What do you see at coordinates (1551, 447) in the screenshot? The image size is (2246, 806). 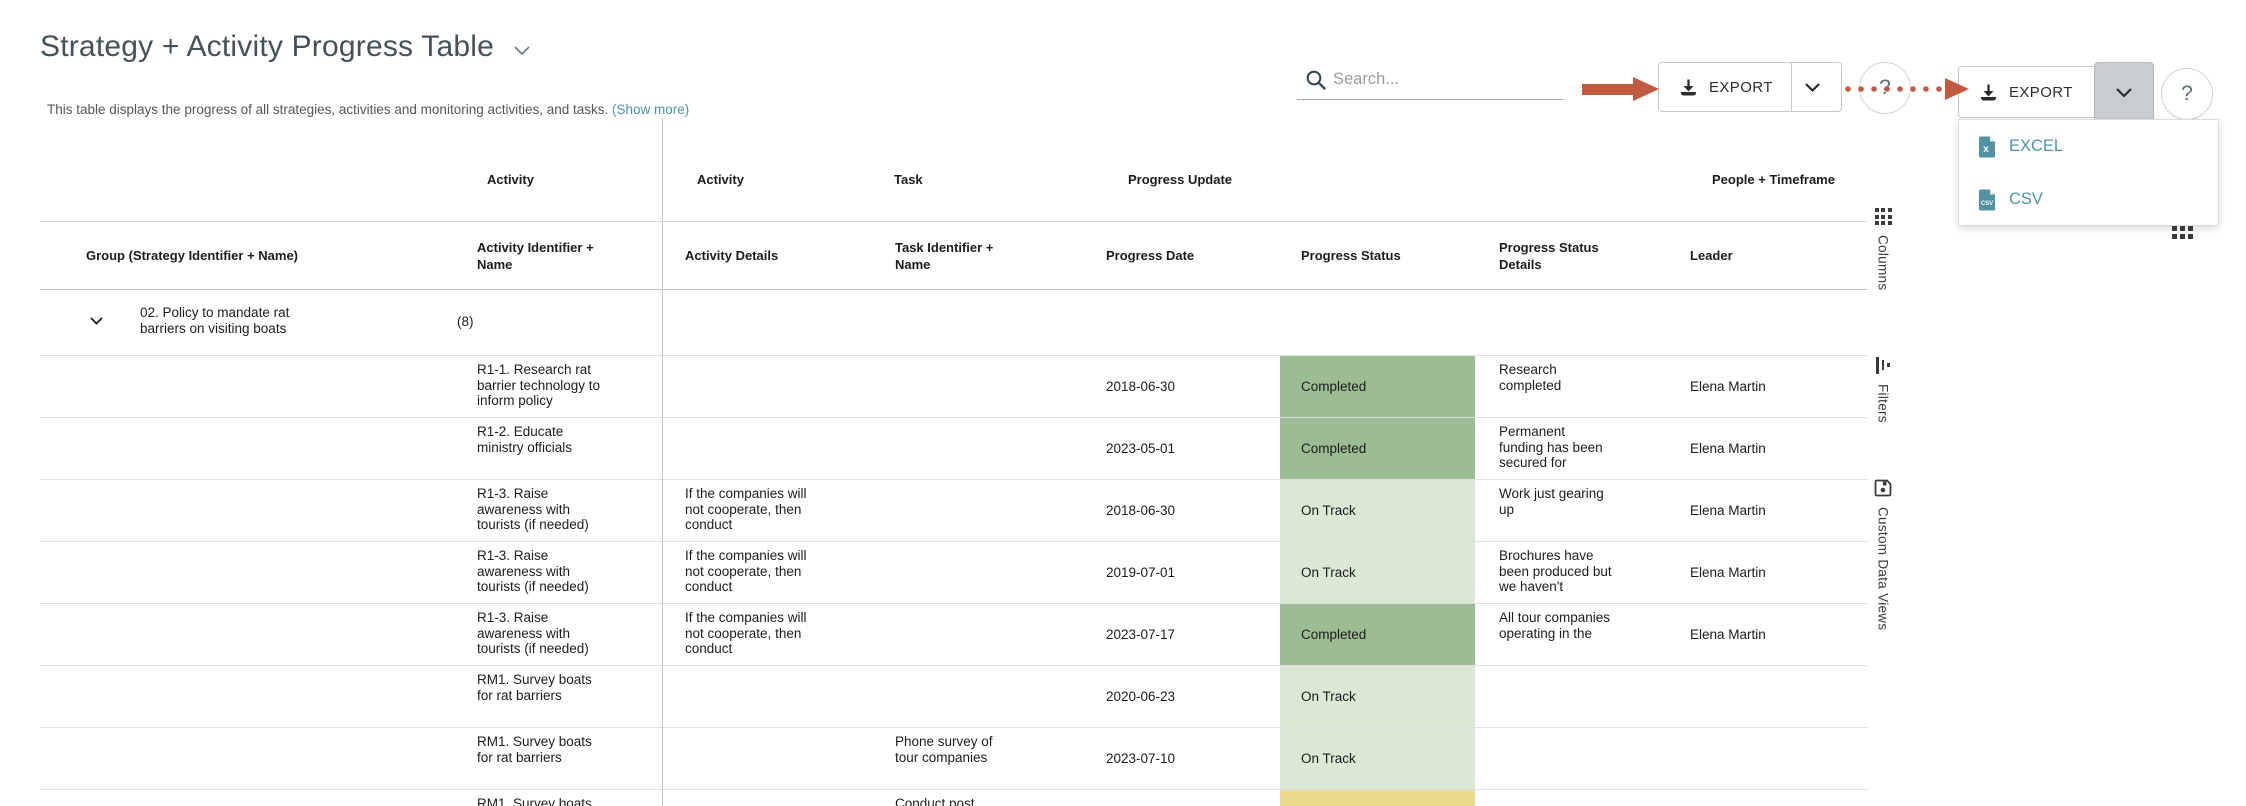 I see `status-details-cell: Permanent funding has been secured for` at bounding box center [1551, 447].